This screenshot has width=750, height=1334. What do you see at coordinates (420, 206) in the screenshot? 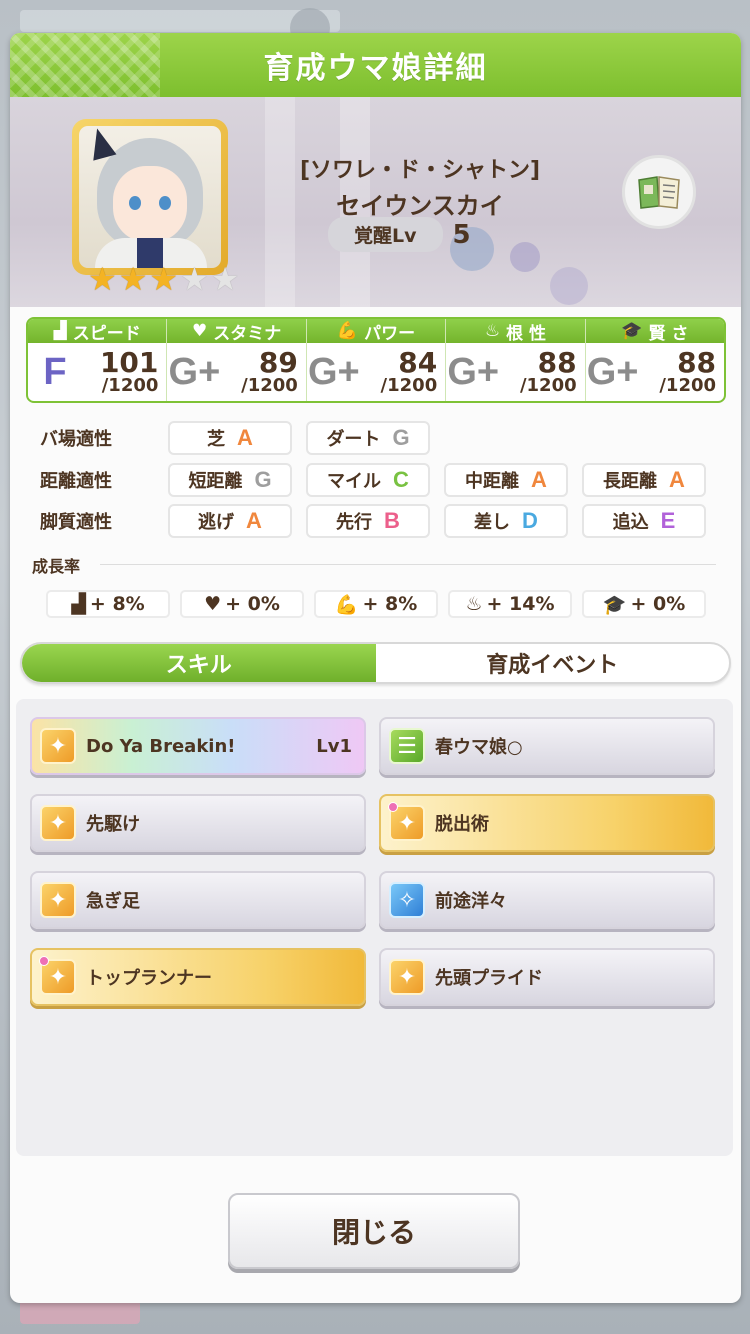
I see `character-name: セイウンスカイ` at bounding box center [420, 206].